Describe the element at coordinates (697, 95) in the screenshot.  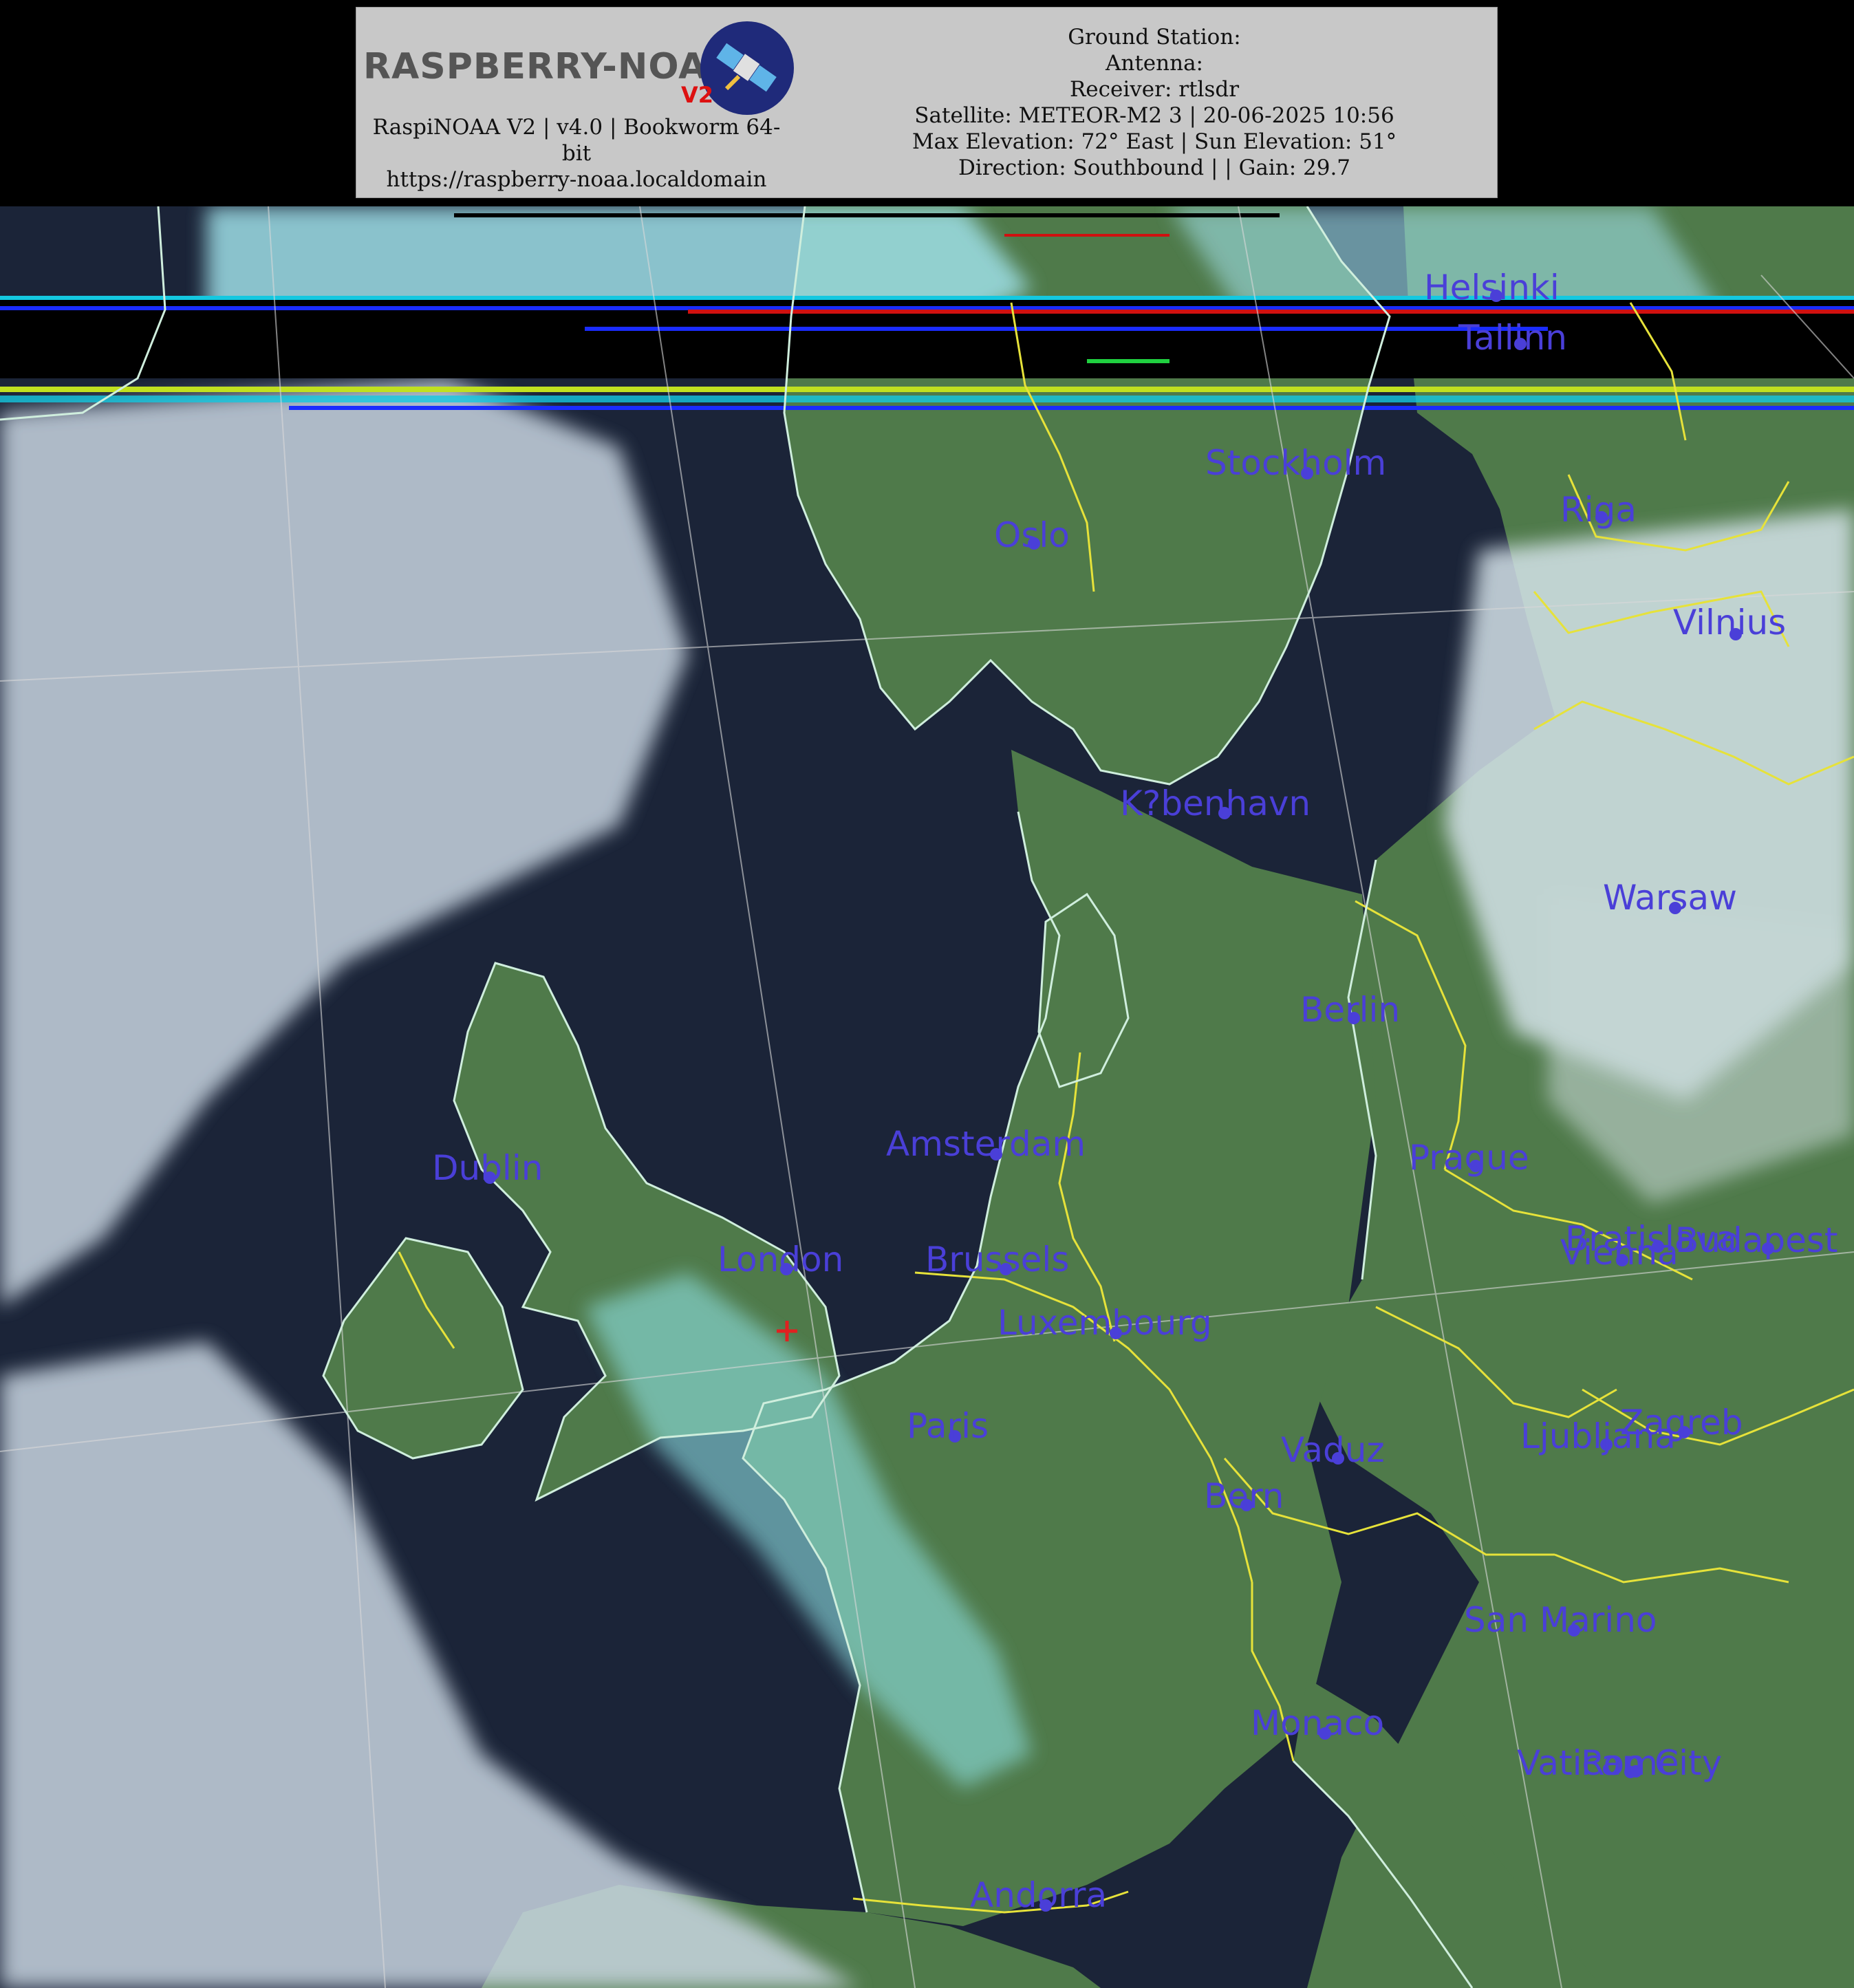
I see `logo-version: V2` at that location.